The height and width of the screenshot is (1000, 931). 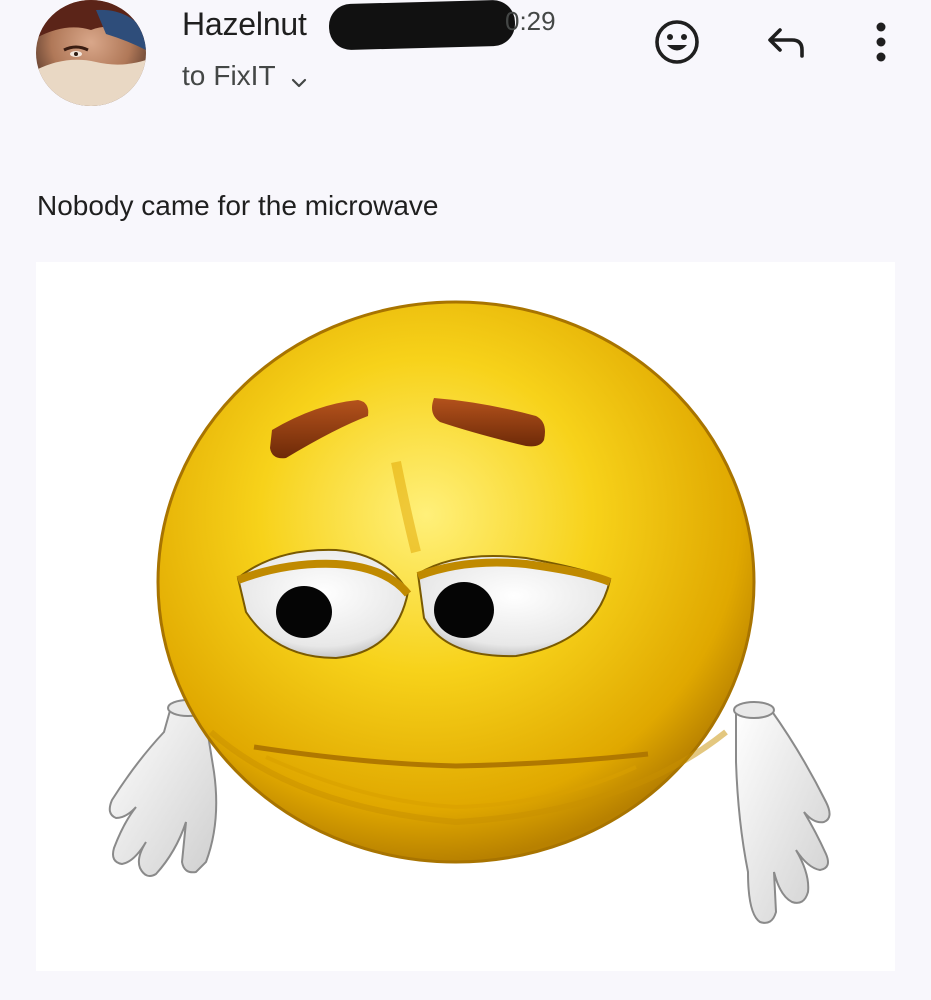 I want to click on more-options-button, so click(x=881, y=44).